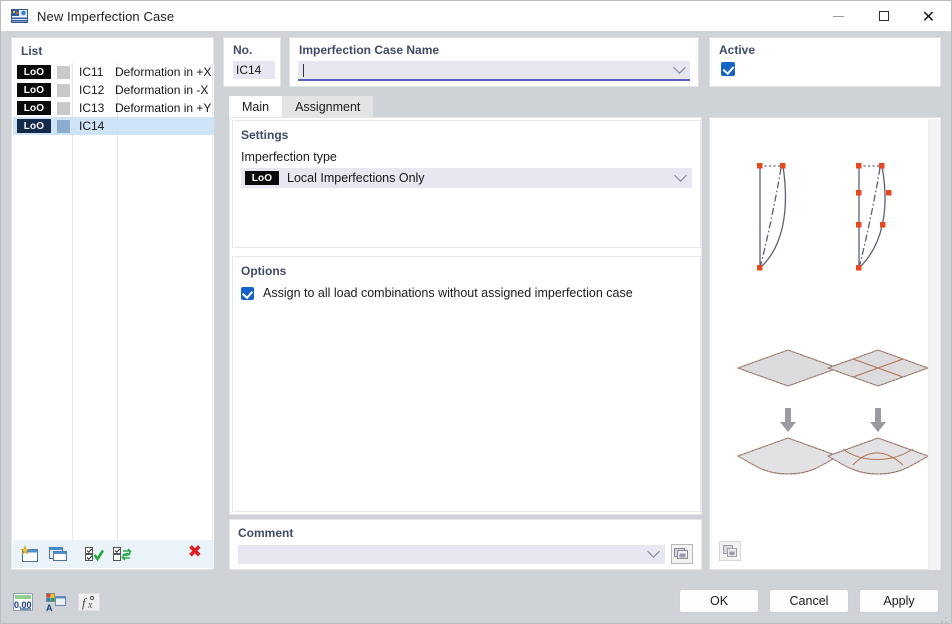  What do you see at coordinates (254, 70) in the screenshot?
I see `number-field-value: IC14` at bounding box center [254, 70].